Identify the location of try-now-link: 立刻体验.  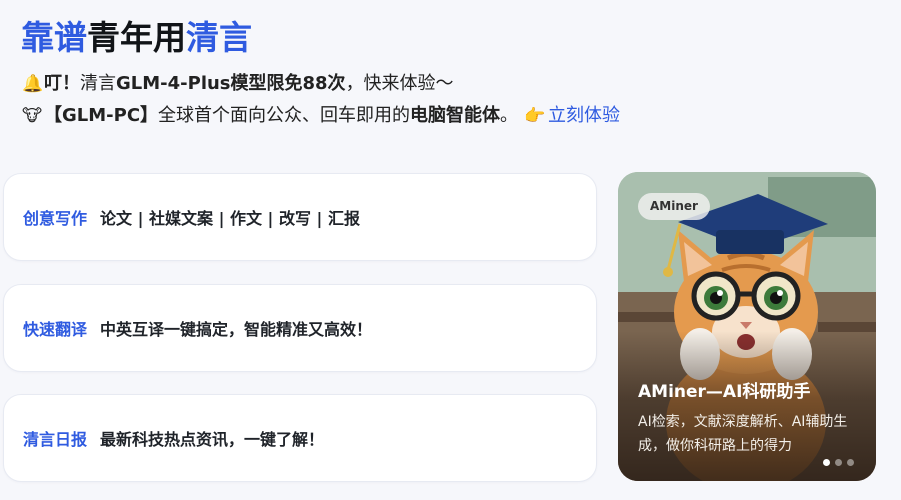
(584, 115).